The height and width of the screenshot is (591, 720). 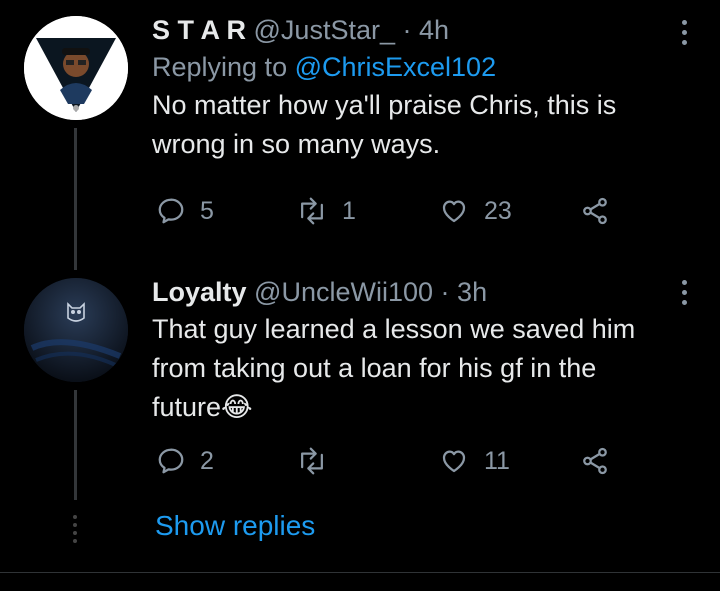 I want to click on divider, so click(x=360, y=572).